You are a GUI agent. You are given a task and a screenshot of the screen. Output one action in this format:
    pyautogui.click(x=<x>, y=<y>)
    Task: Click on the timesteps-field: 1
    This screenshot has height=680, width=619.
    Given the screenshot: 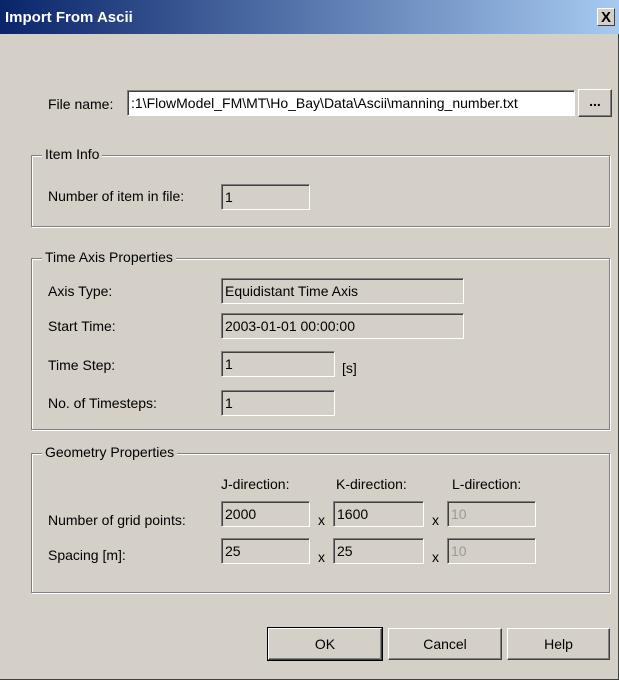 What is the action you would take?
    pyautogui.click(x=278, y=403)
    